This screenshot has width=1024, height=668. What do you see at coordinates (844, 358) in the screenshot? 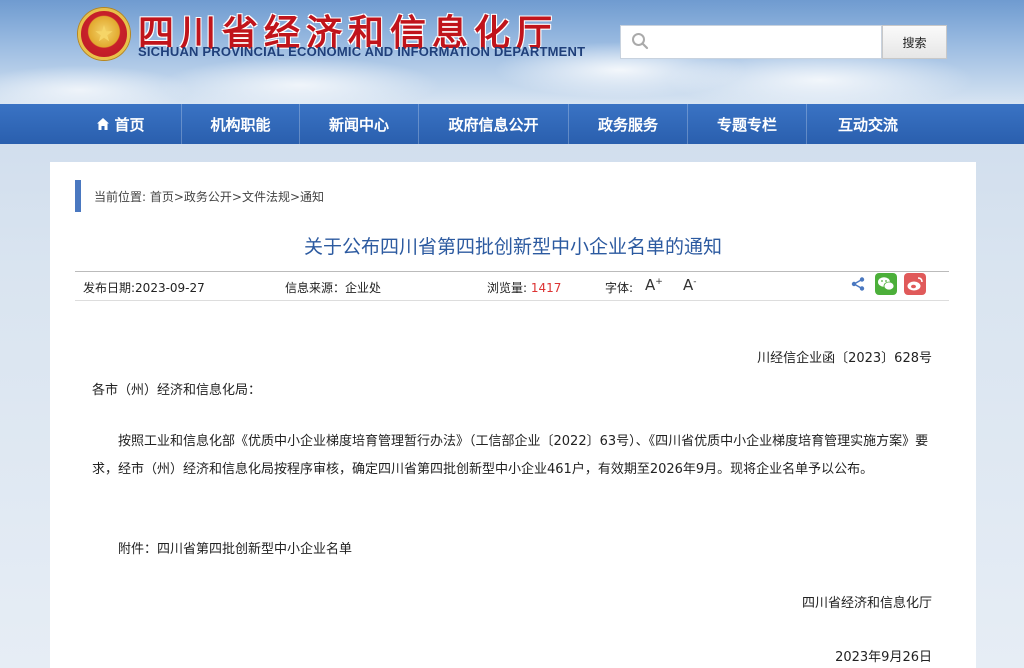
I see `document-number: 川经信企业函〔2023〕628号` at bounding box center [844, 358].